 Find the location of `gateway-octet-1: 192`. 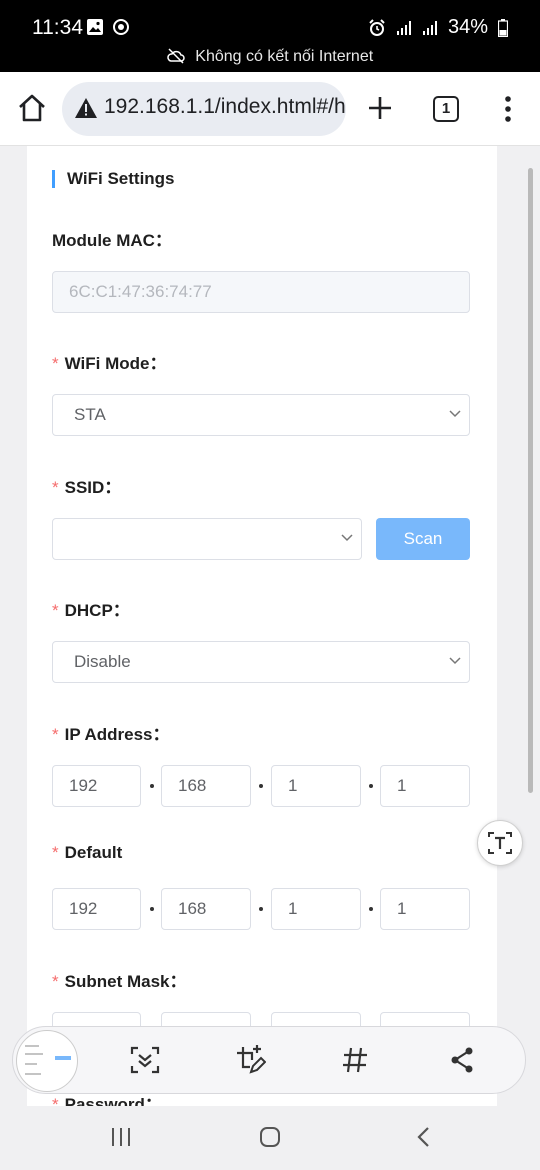

gateway-octet-1: 192 is located at coordinates (96, 909).